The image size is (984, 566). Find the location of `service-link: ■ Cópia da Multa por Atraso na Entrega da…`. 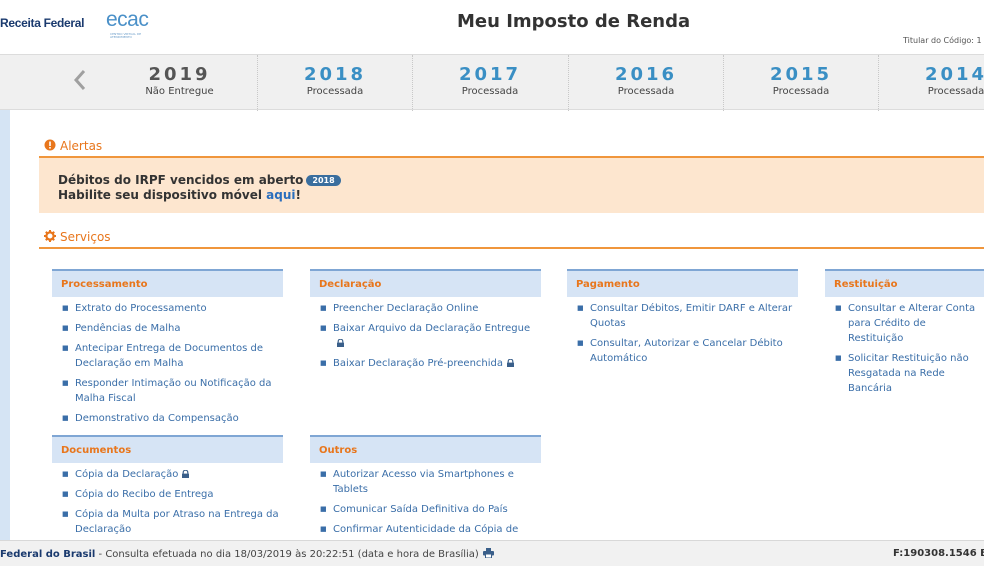

service-link: ■ Cópia da Multa por Atraso na Entrega da… is located at coordinates (167, 522).